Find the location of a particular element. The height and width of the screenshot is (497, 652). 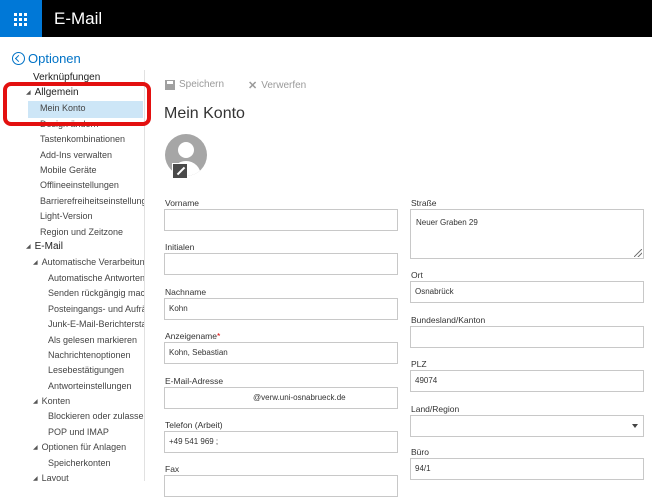

avatar-head is located at coordinates (186, 150).